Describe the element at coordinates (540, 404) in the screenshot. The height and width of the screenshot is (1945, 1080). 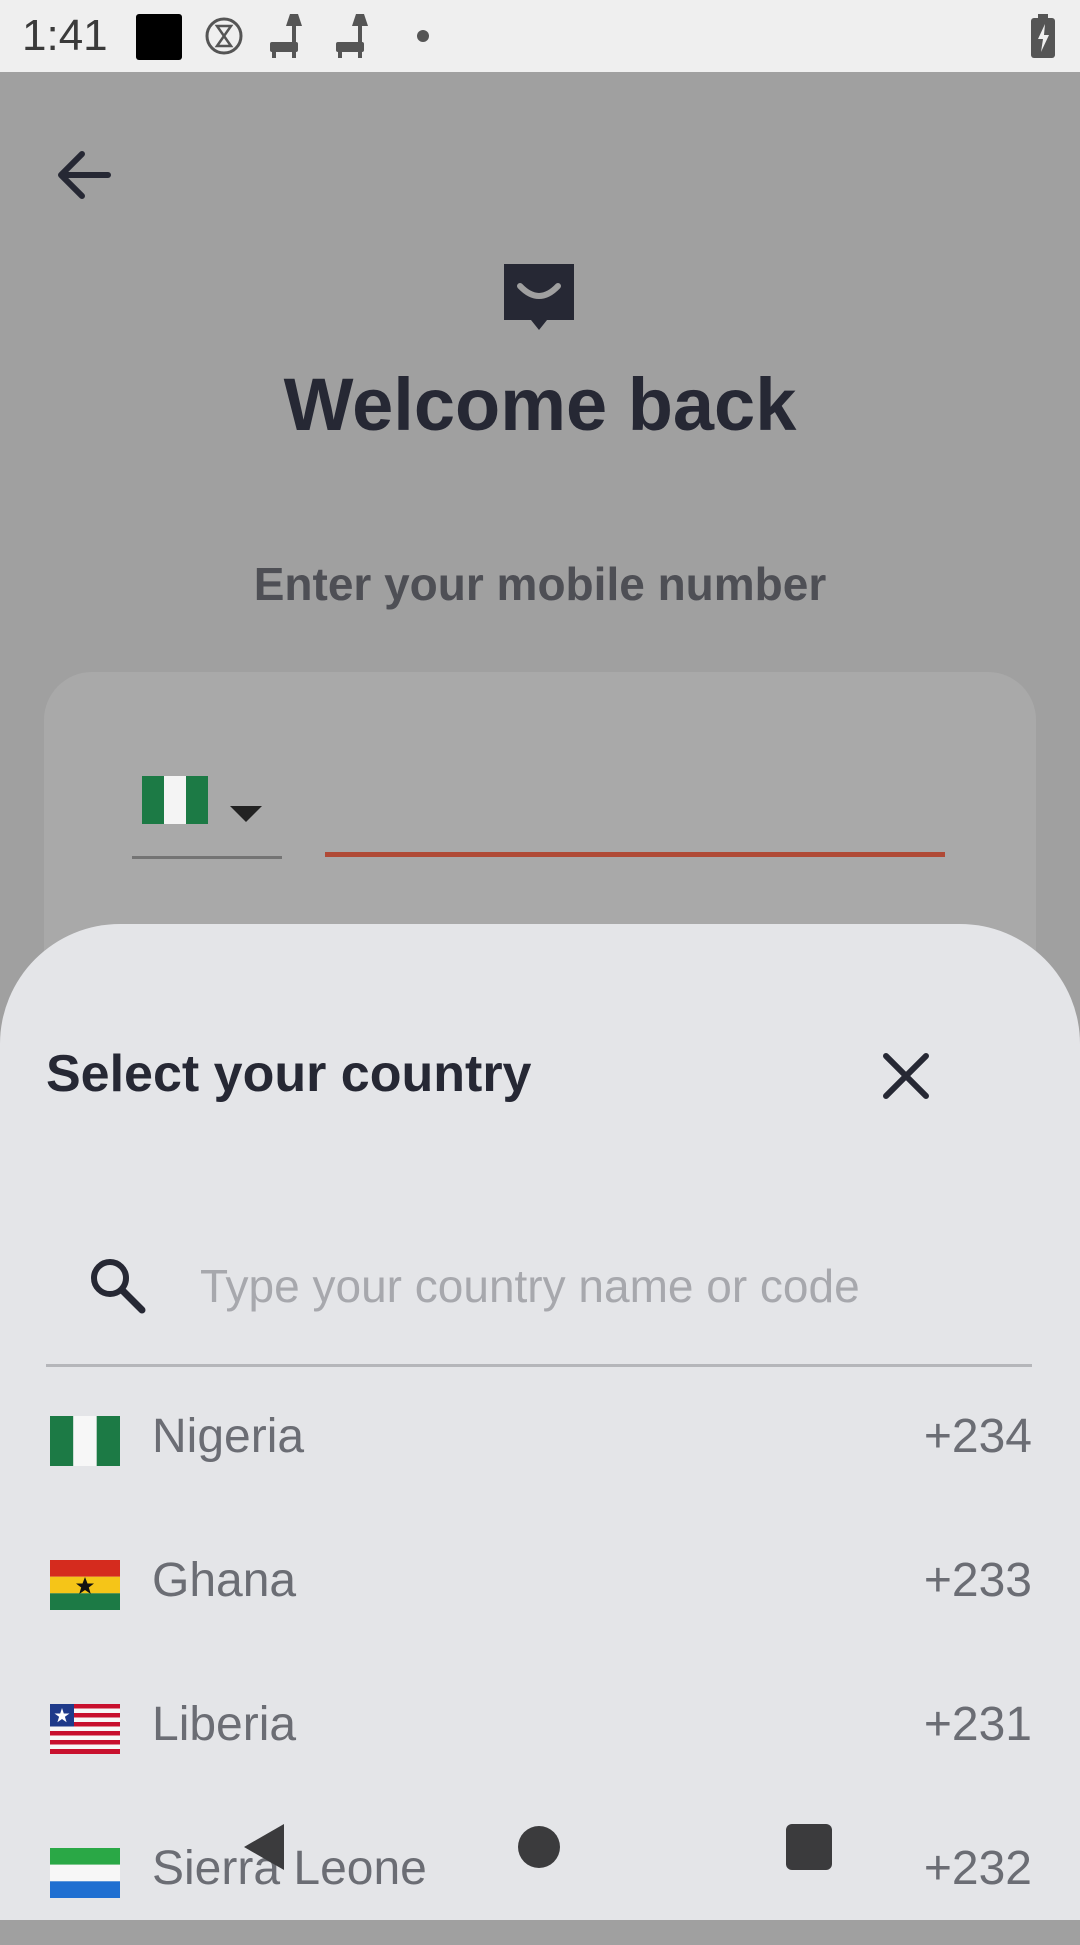
I see `page-title: Welcome back` at that location.